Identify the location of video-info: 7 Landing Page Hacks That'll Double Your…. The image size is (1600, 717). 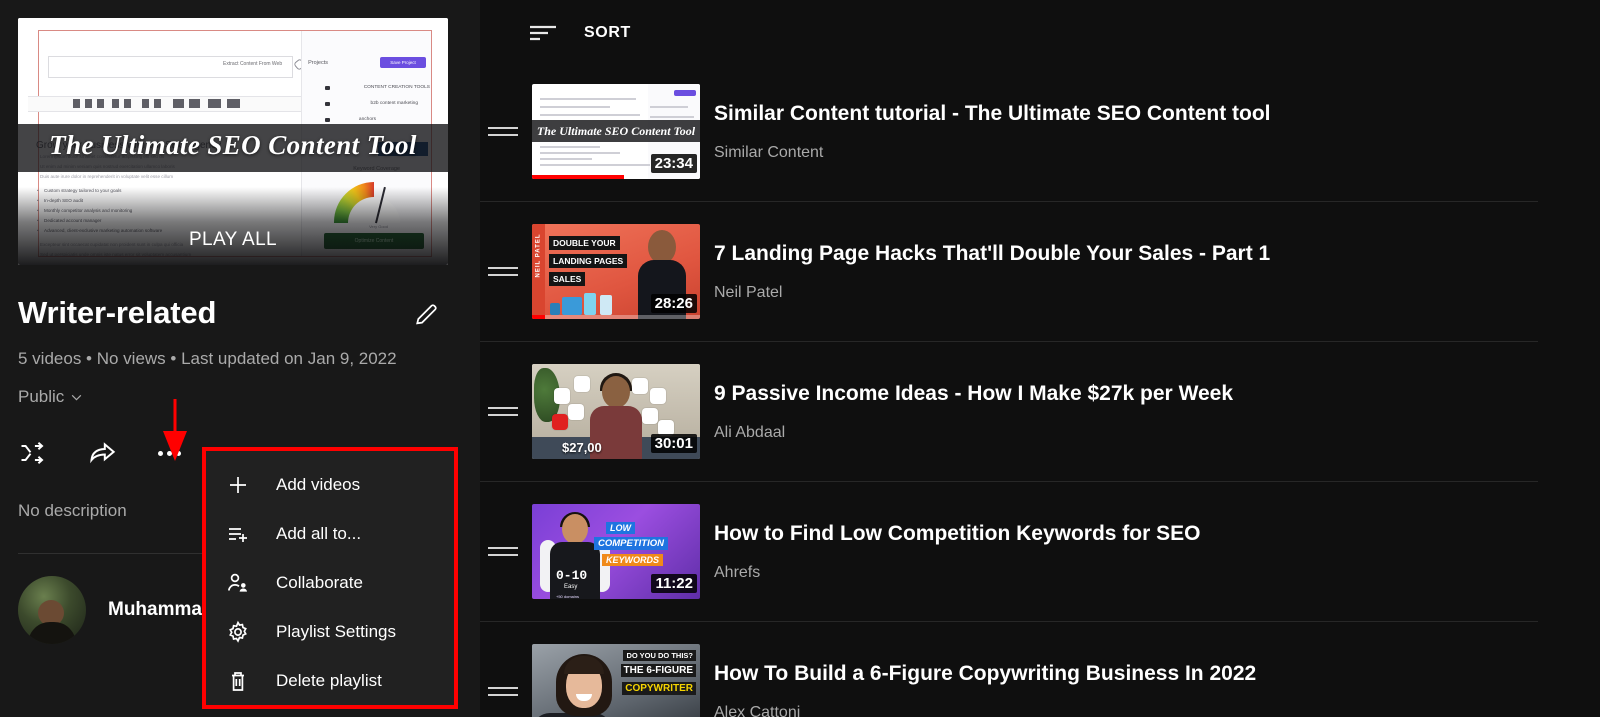
(992, 271).